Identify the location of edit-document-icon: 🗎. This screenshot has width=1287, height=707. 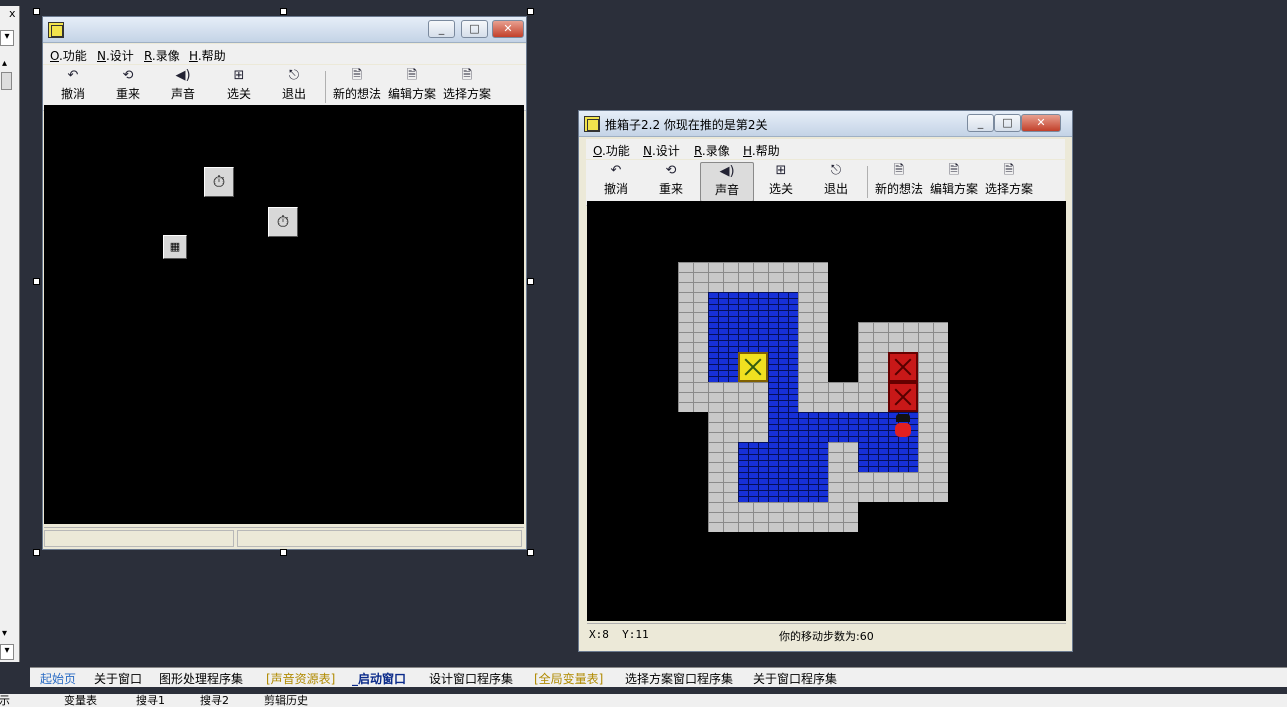
(412, 75).